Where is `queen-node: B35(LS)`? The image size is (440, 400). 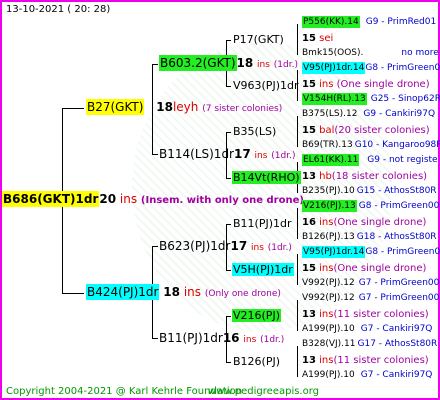
queen-node: B35(LS) is located at coordinates (254, 131).